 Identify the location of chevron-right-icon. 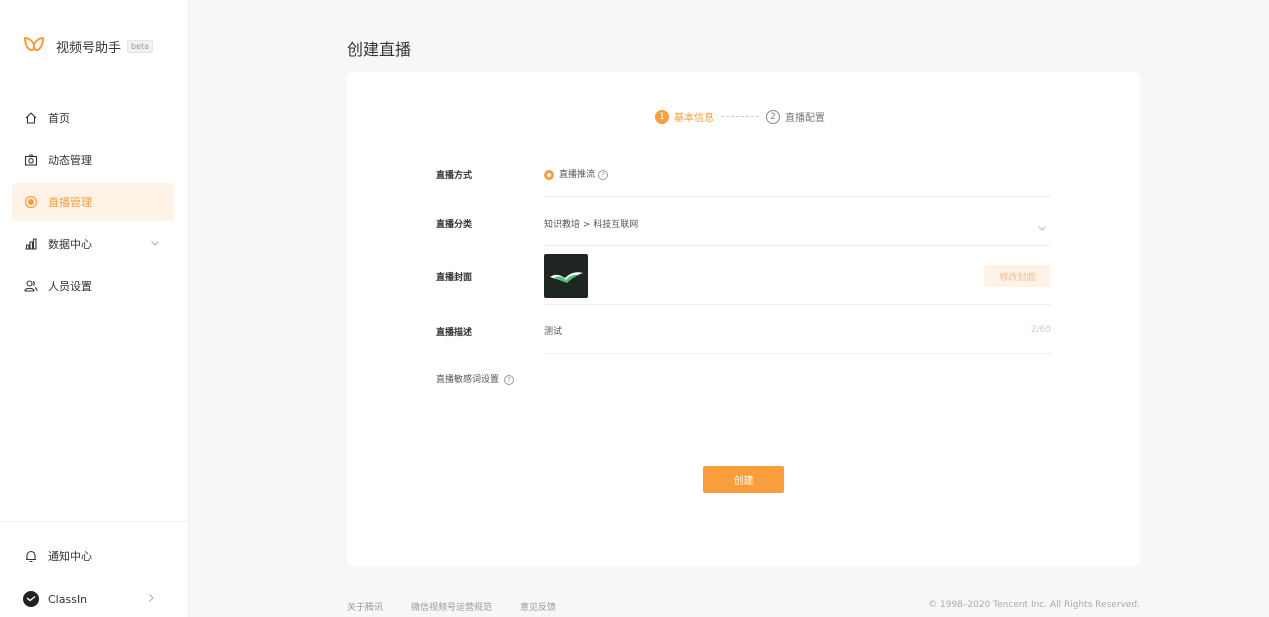
(151, 599).